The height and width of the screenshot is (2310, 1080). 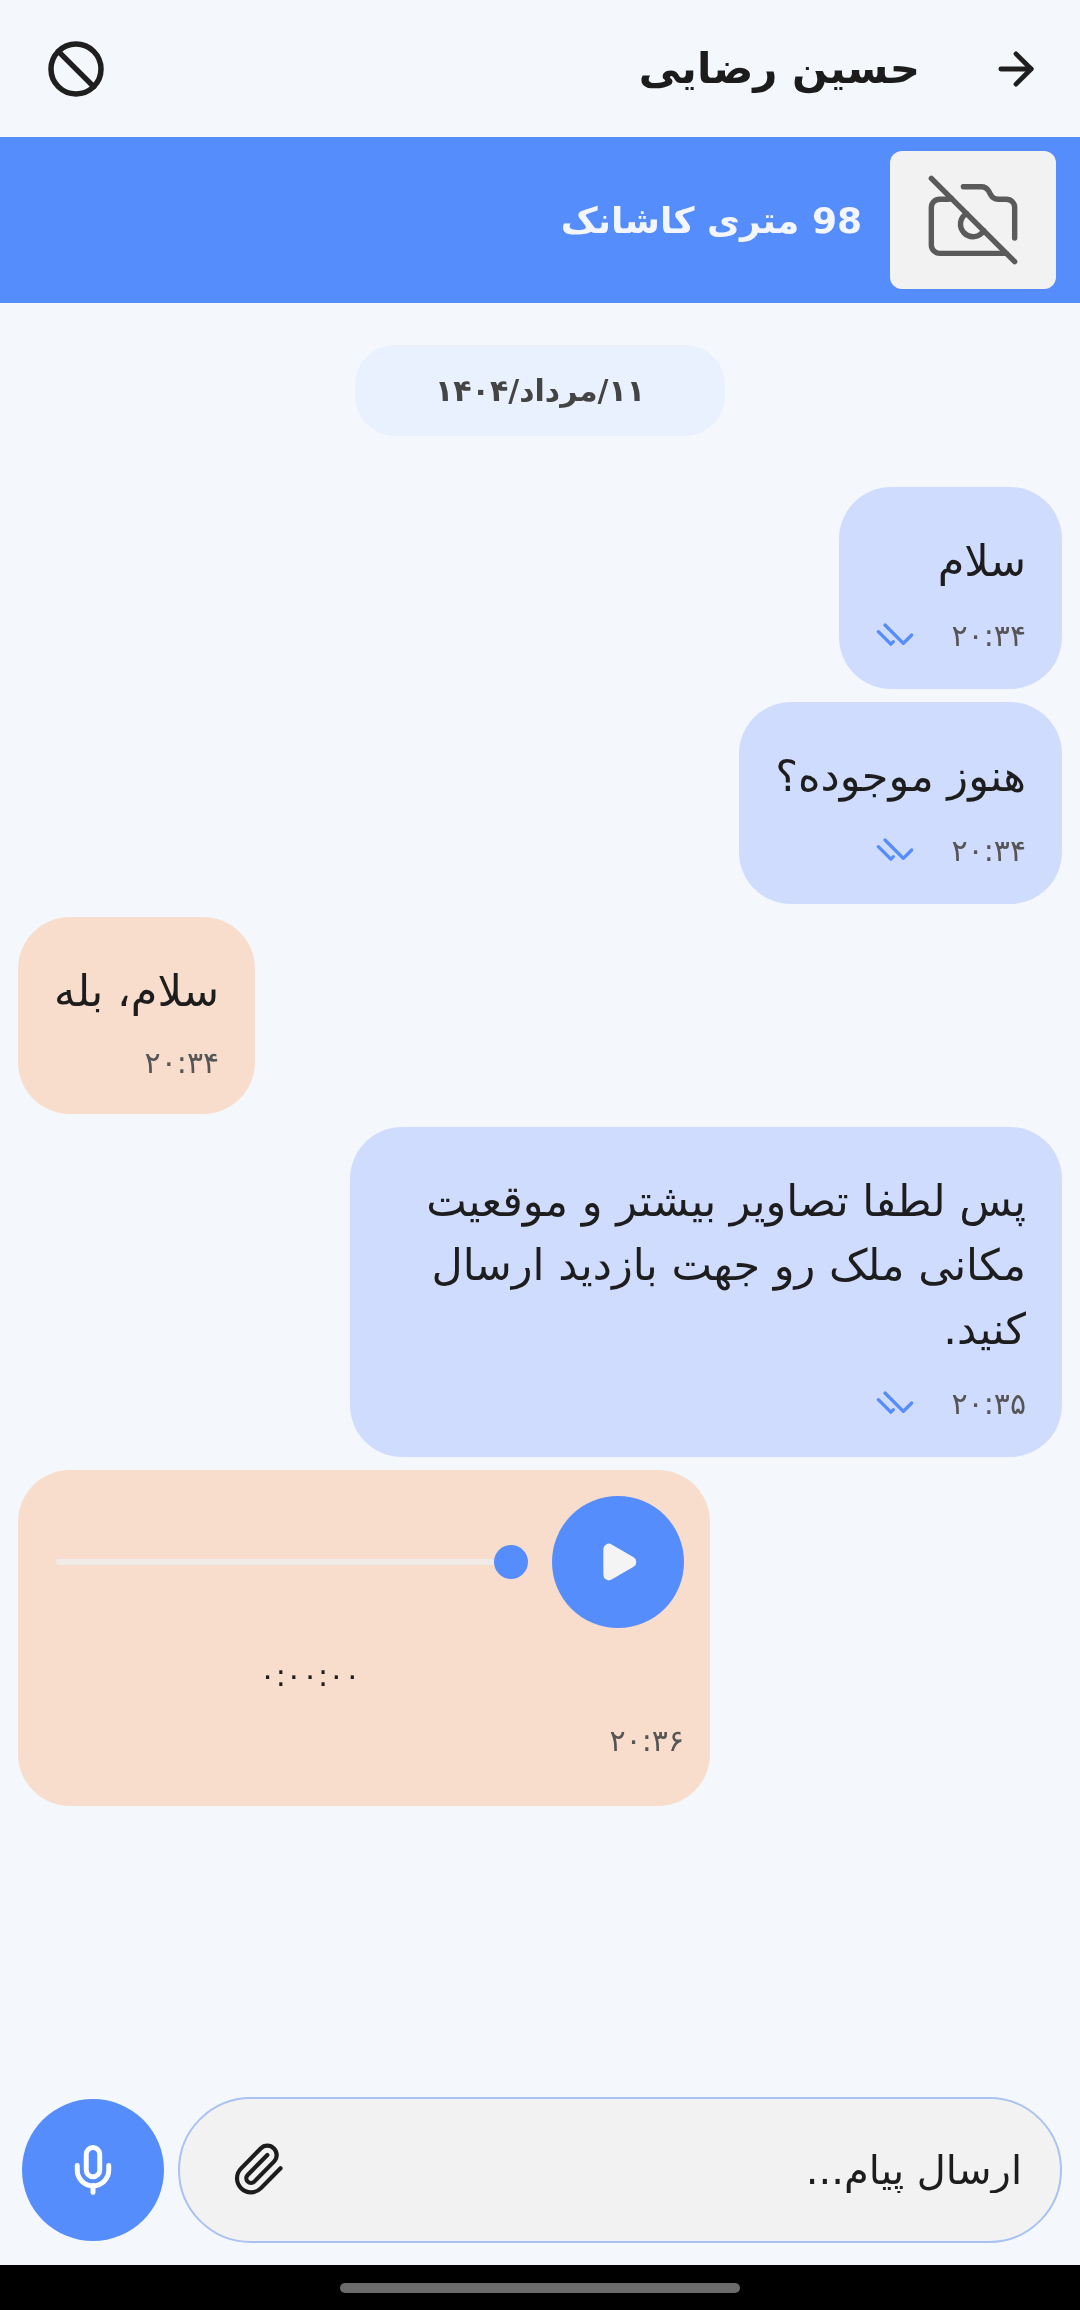 I want to click on block-icon, so click(x=76, y=68).